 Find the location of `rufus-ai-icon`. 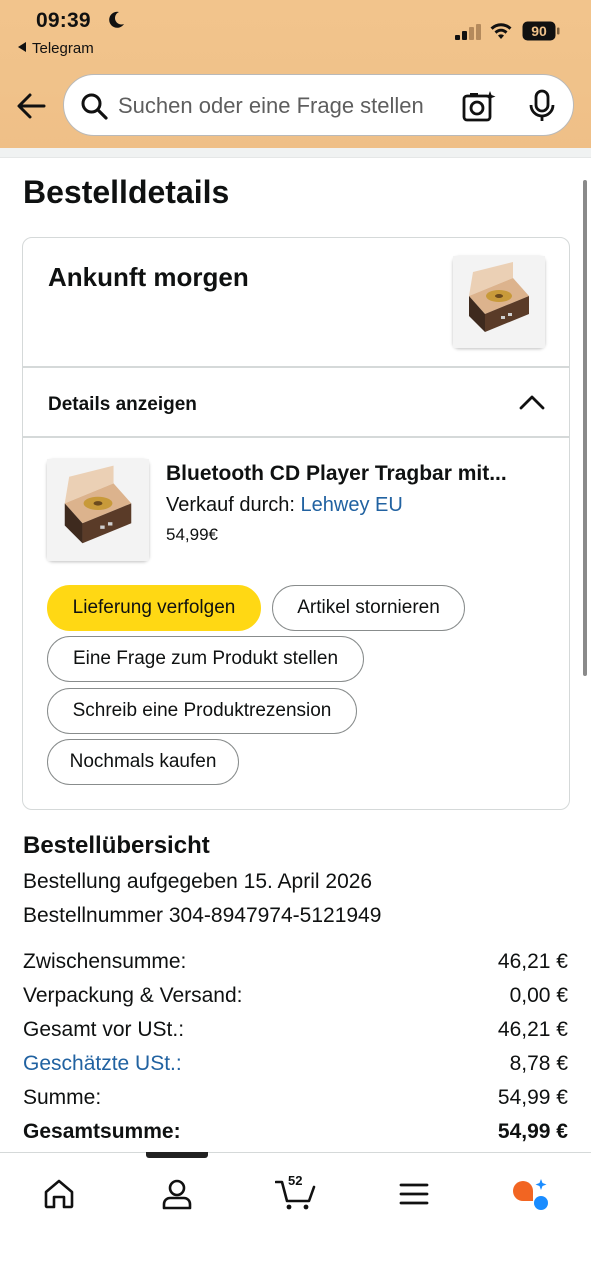

rufus-ai-icon is located at coordinates (530, 1194).